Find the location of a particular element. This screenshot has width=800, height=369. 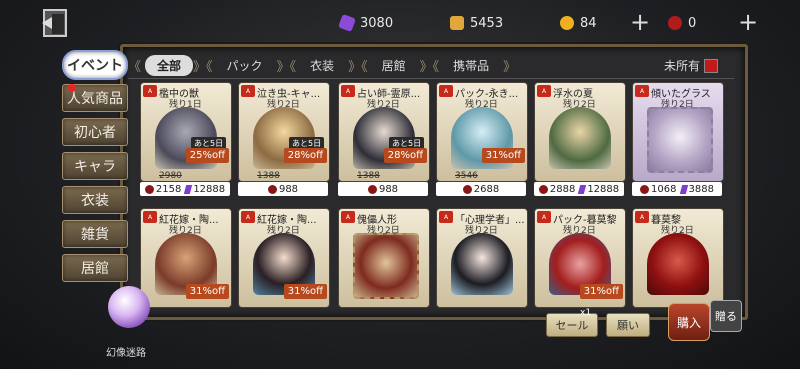

red-currency-value: 0 is located at coordinates (692, 23).